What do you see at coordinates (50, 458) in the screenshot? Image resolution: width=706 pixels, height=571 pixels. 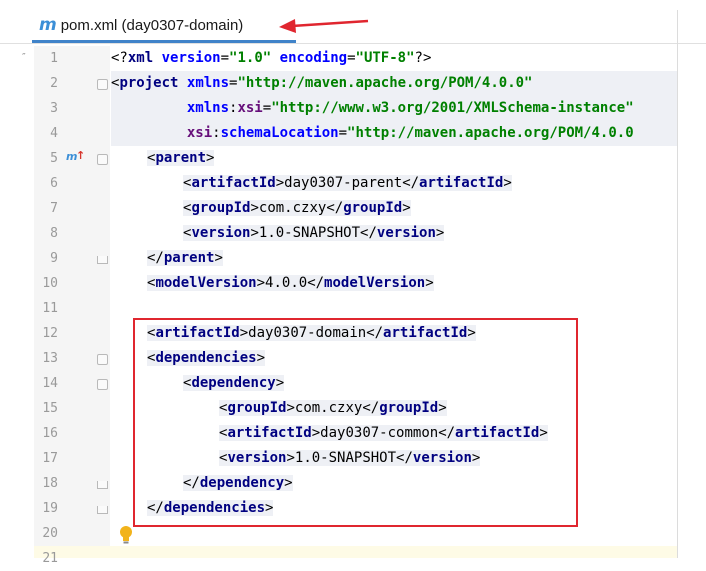 I see `line-number: 17` at bounding box center [50, 458].